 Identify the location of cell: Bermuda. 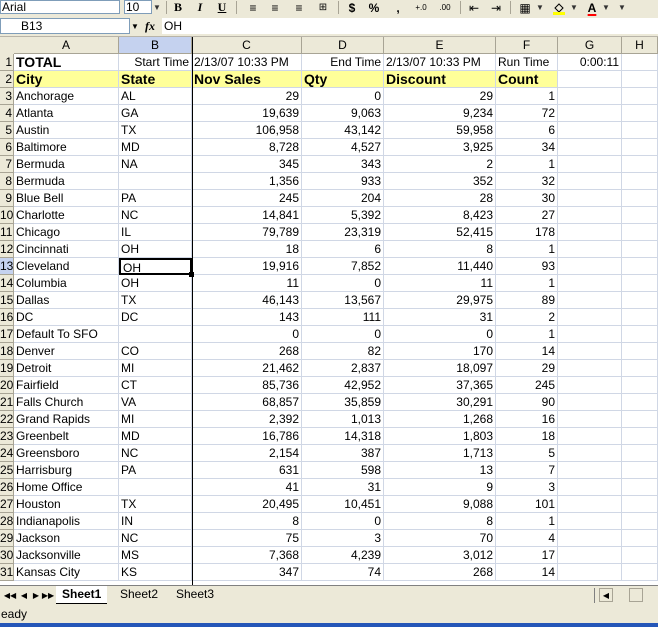
(66, 164).